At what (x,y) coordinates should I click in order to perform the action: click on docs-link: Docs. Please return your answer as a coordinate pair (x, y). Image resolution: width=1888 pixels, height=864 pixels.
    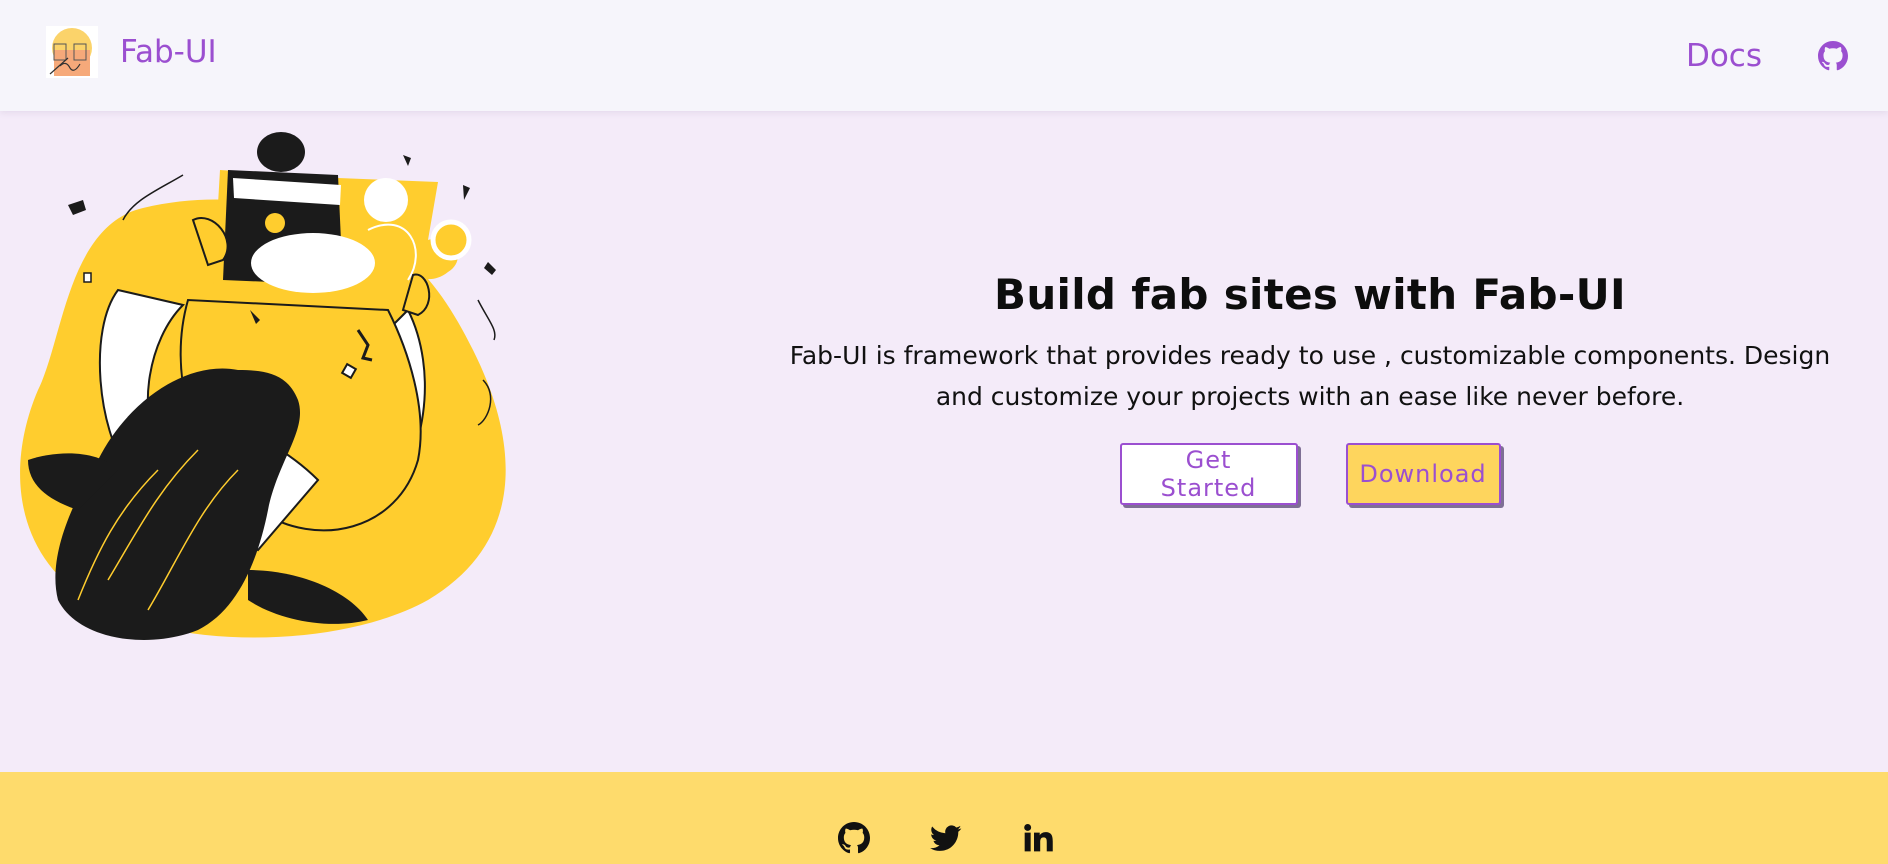
    Looking at the image, I should click on (1724, 56).